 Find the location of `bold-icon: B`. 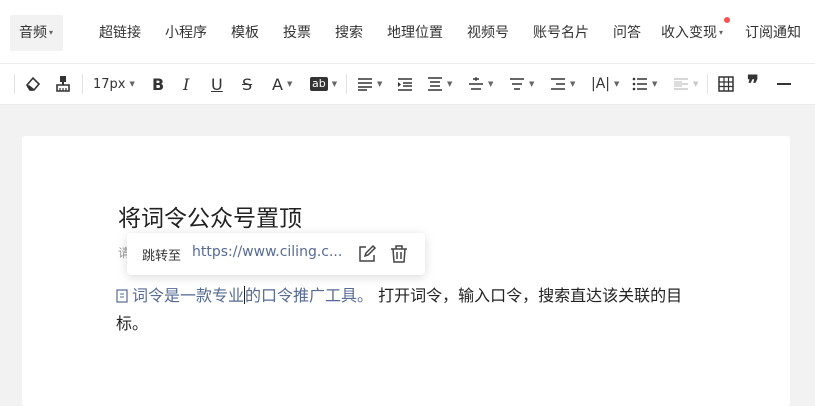

bold-icon: B is located at coordinates (158, 84).